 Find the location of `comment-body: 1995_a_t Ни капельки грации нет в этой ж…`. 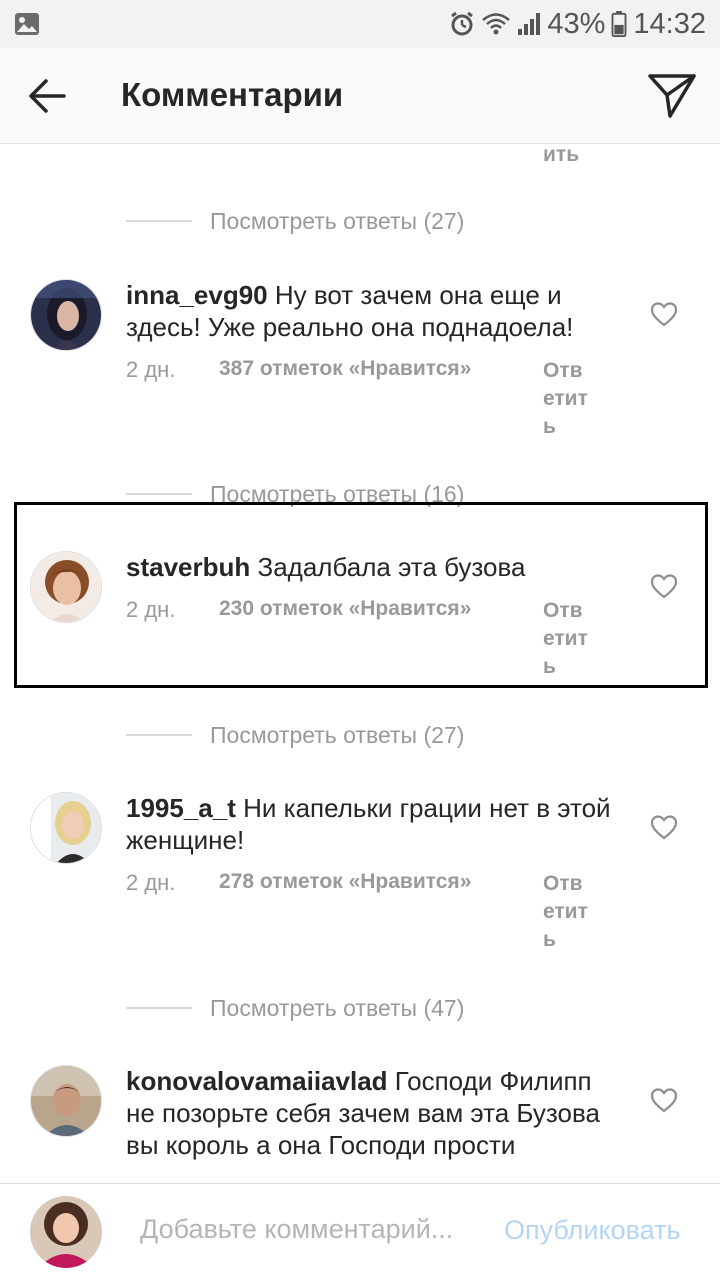

comment-body: 1995_a_t Ни капельки грации нет в этой ж… is located at coordinates (376, 824).